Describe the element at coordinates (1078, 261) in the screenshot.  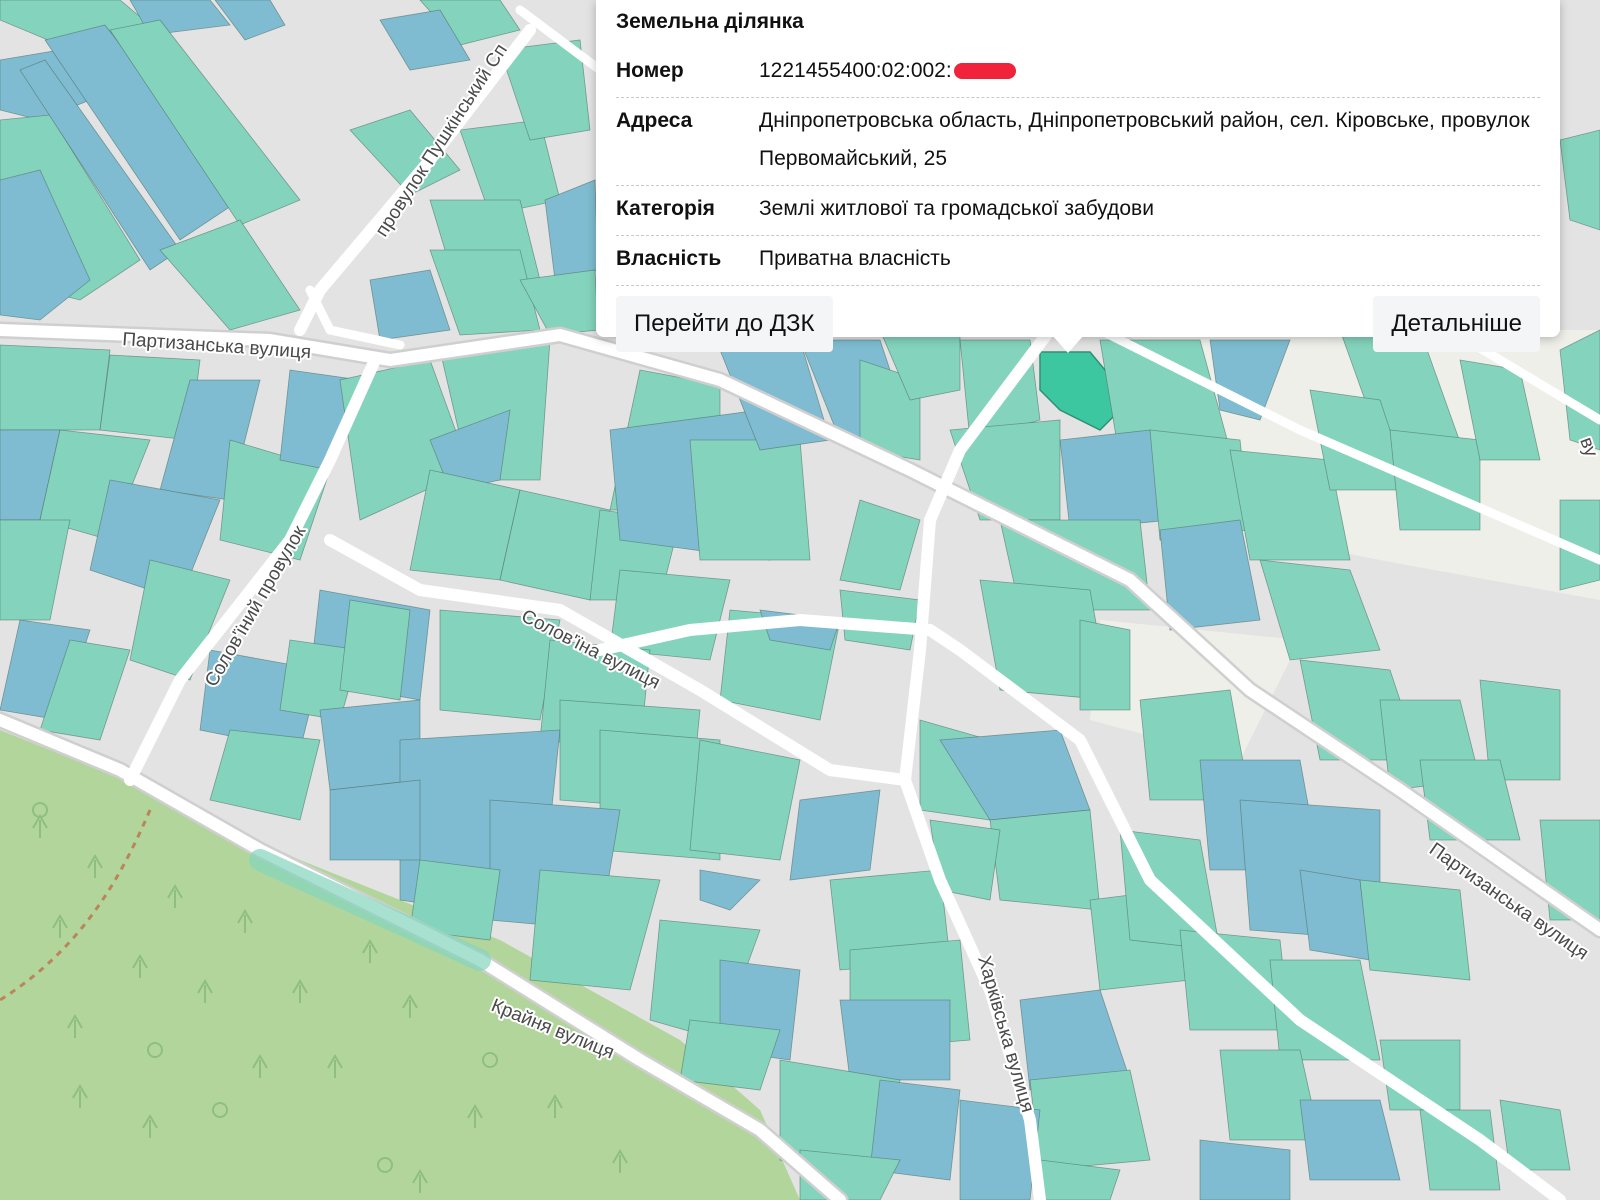
I see `field-row-ownership: Власність Приватна власність` at that location.